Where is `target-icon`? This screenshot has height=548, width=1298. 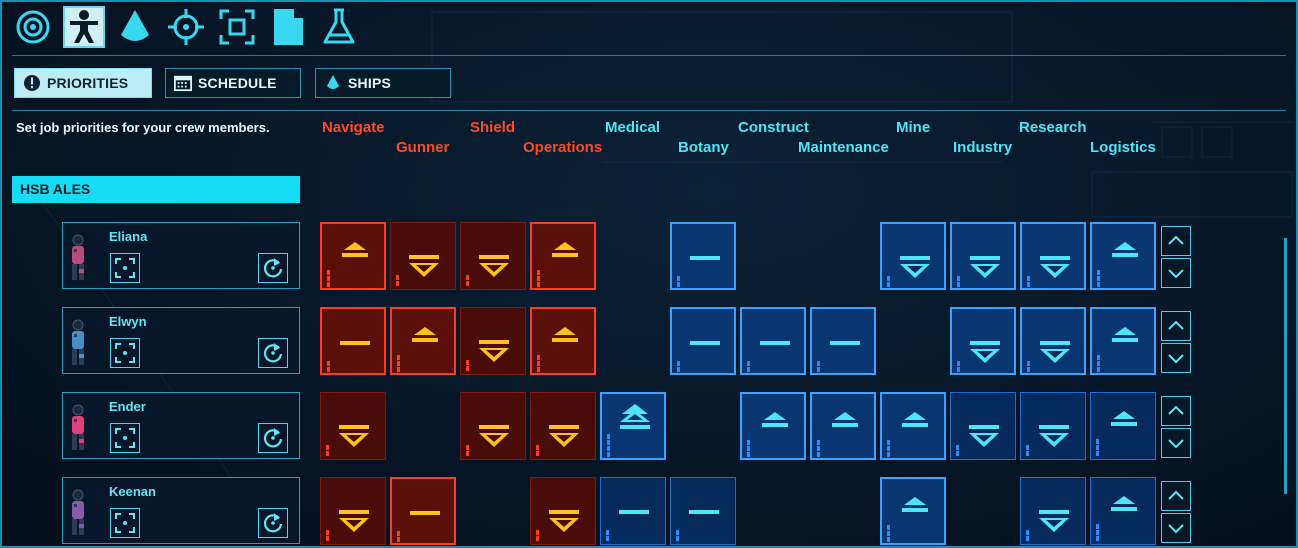
target-icon is located at coordinates (33, 27).